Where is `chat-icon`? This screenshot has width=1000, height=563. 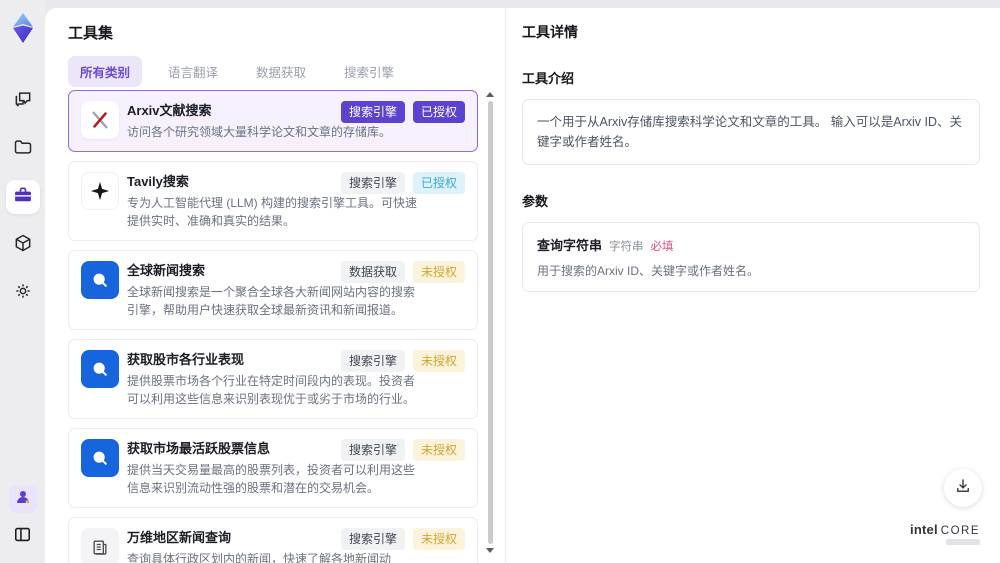
chat-icon is located at coordinates (23, 101).